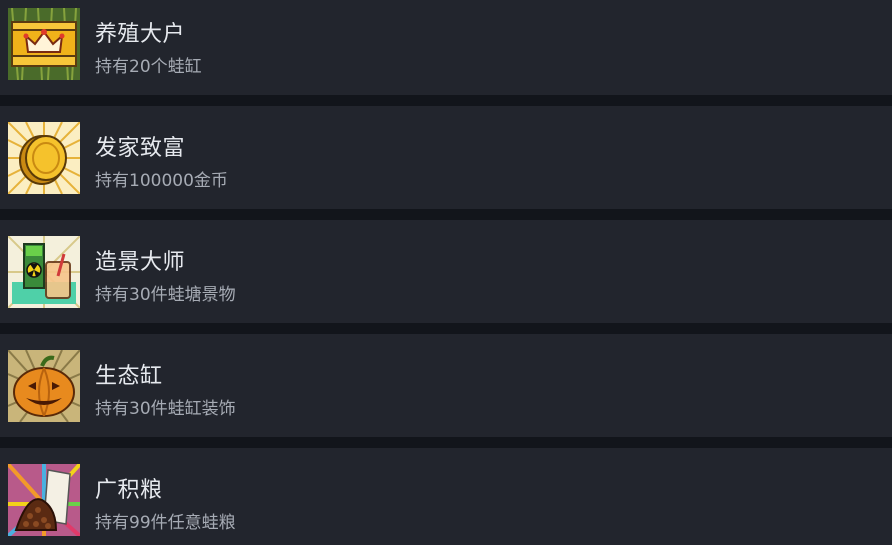 The width and height of the screenshot is (892, 545). Describe the element at coordinates (44, 500) in the screenshot. I see `food-pile-icon` at that location.